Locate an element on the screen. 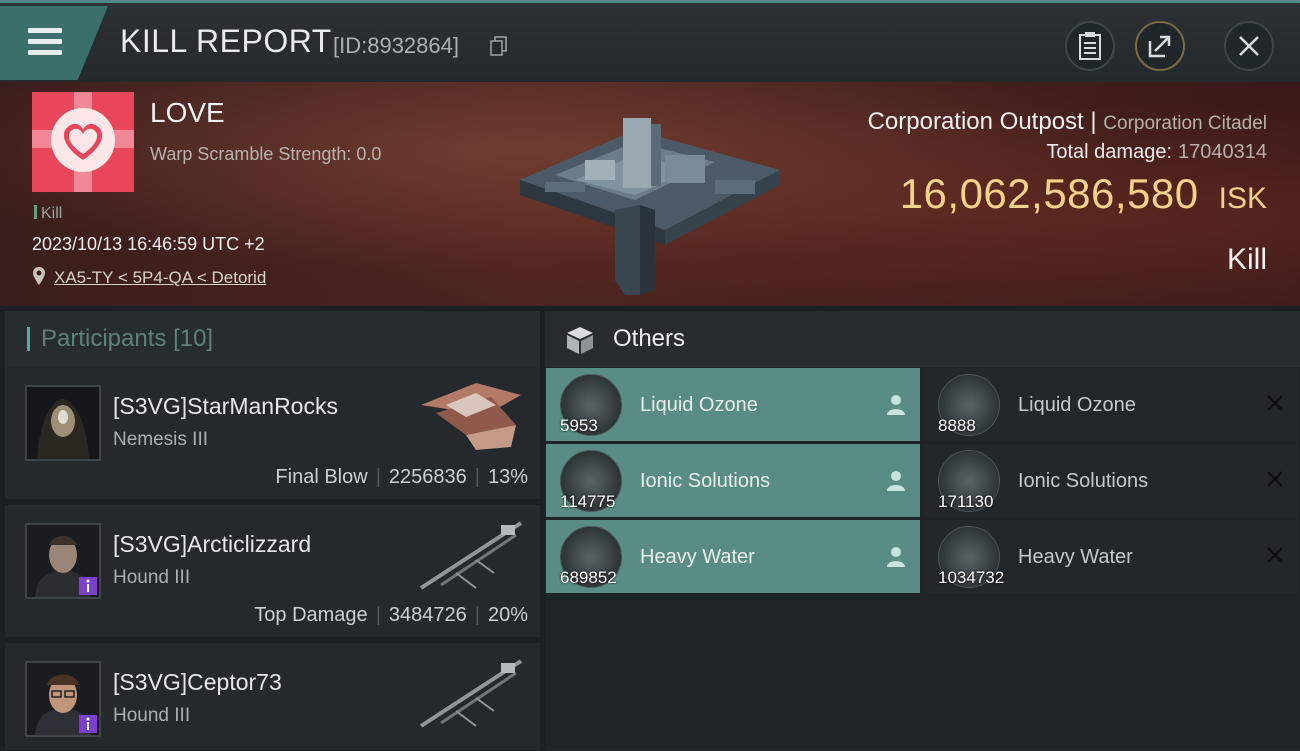  copy-icon is located at coordinates (499, 46).